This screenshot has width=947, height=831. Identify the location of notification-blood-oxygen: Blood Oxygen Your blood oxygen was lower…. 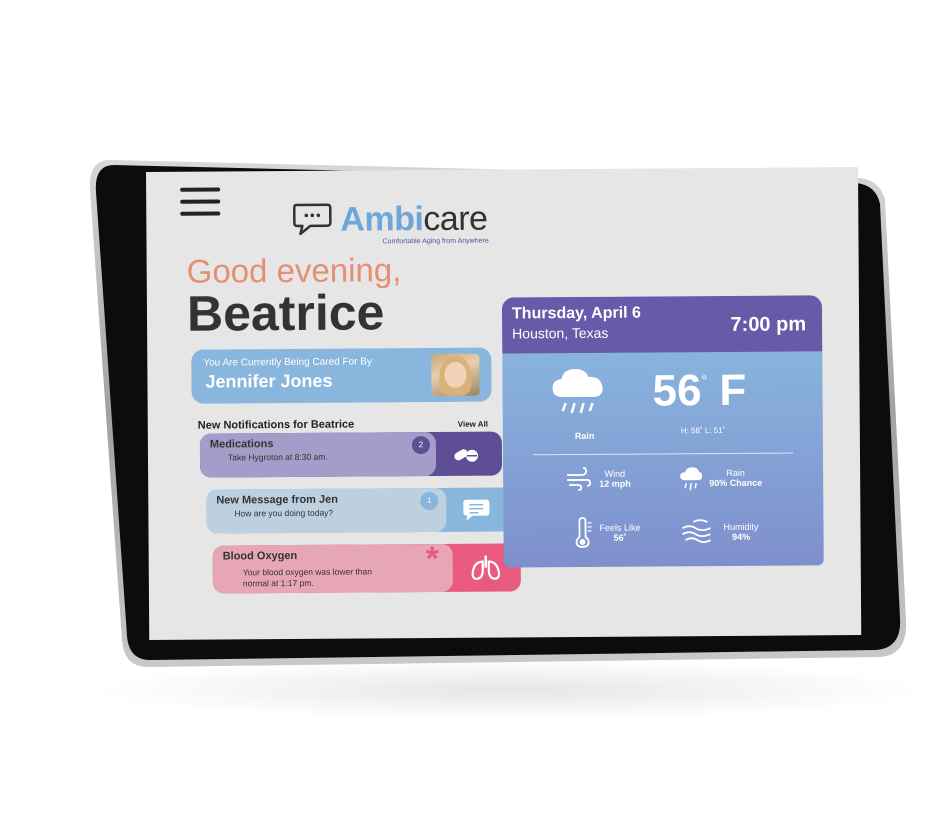
(366, 568).